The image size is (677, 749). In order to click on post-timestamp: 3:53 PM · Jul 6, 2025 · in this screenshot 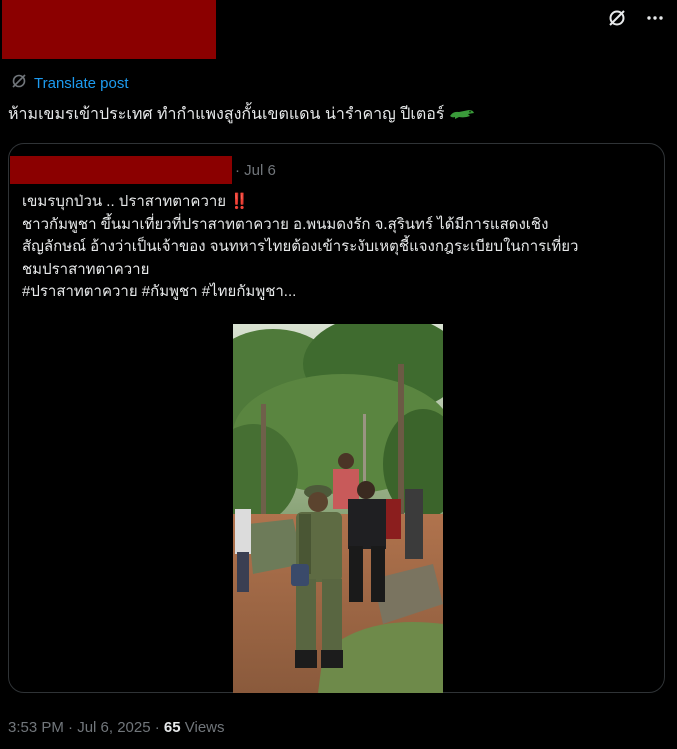, I will do `click(86, 727)`.